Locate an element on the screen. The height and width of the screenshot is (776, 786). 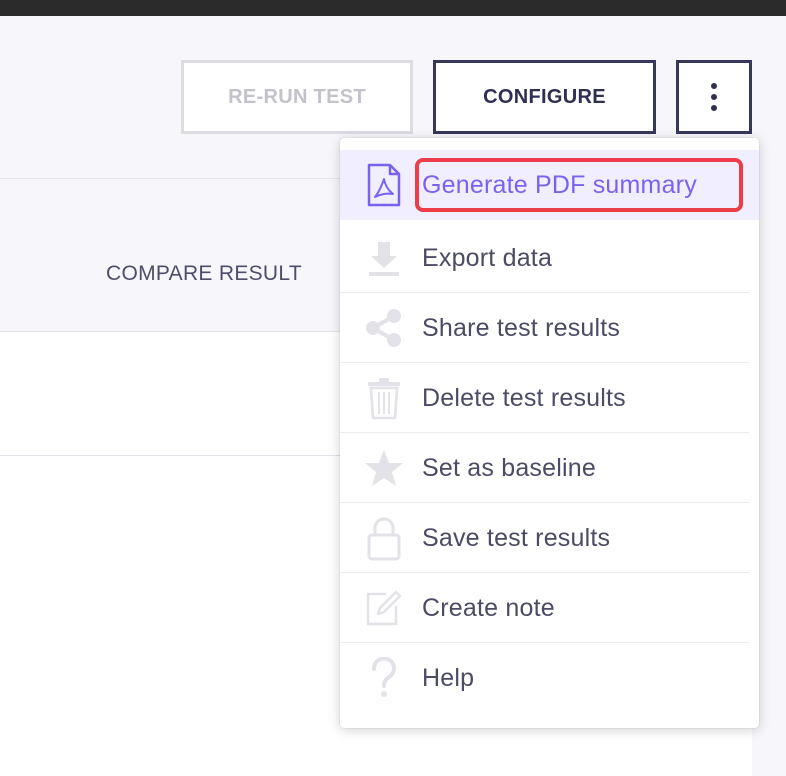
menu-item-generate-pdf-summary: Generate PDF summary is located at coordinates (549, 185).